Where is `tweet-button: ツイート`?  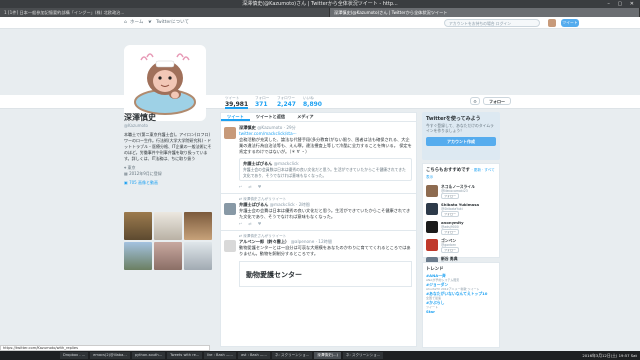 tweet-button: ツイート is located at coordinates (570, 23).